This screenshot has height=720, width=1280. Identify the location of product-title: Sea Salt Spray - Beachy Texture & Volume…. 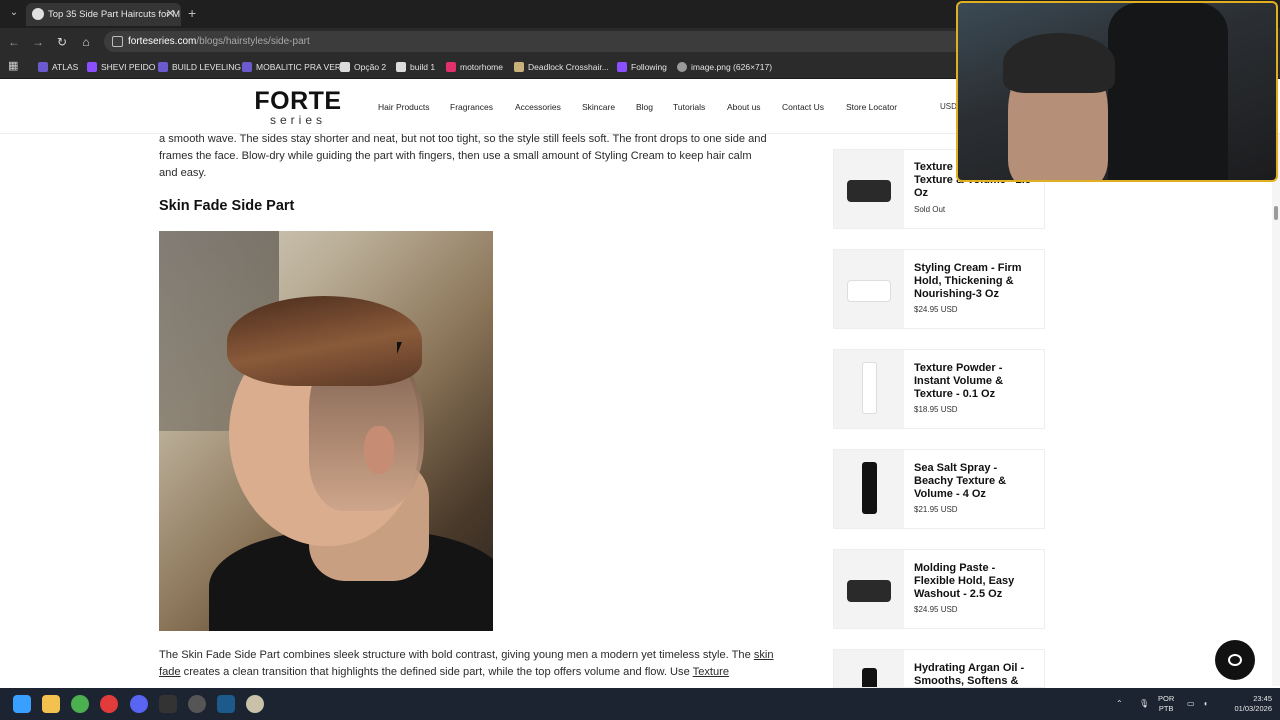
(976, 481).